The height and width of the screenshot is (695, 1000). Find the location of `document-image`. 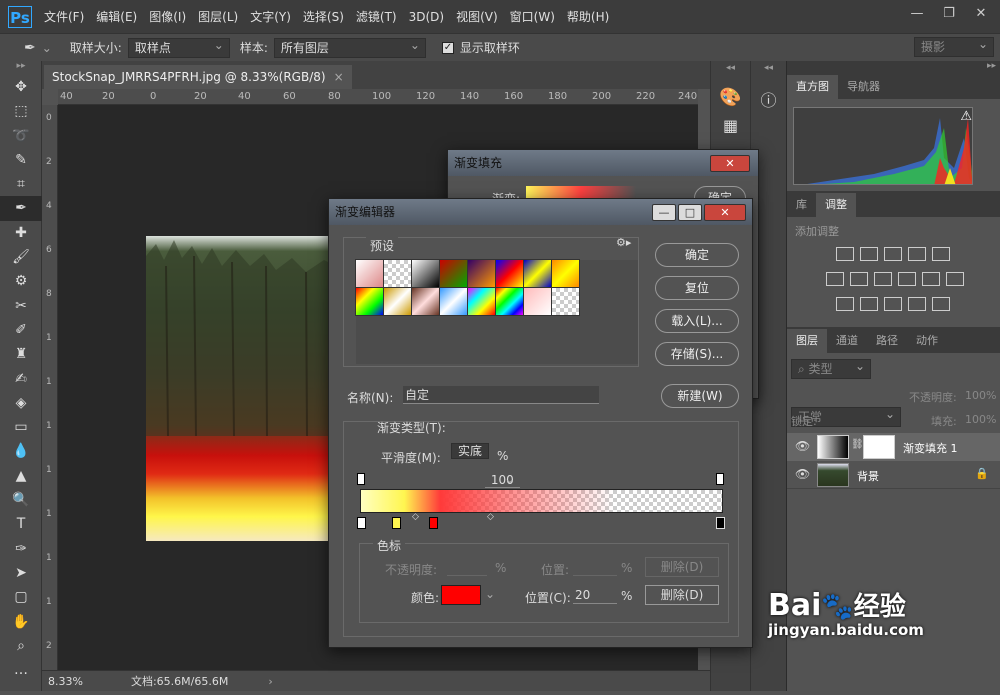

document-image is located at coordinates (241, 388).